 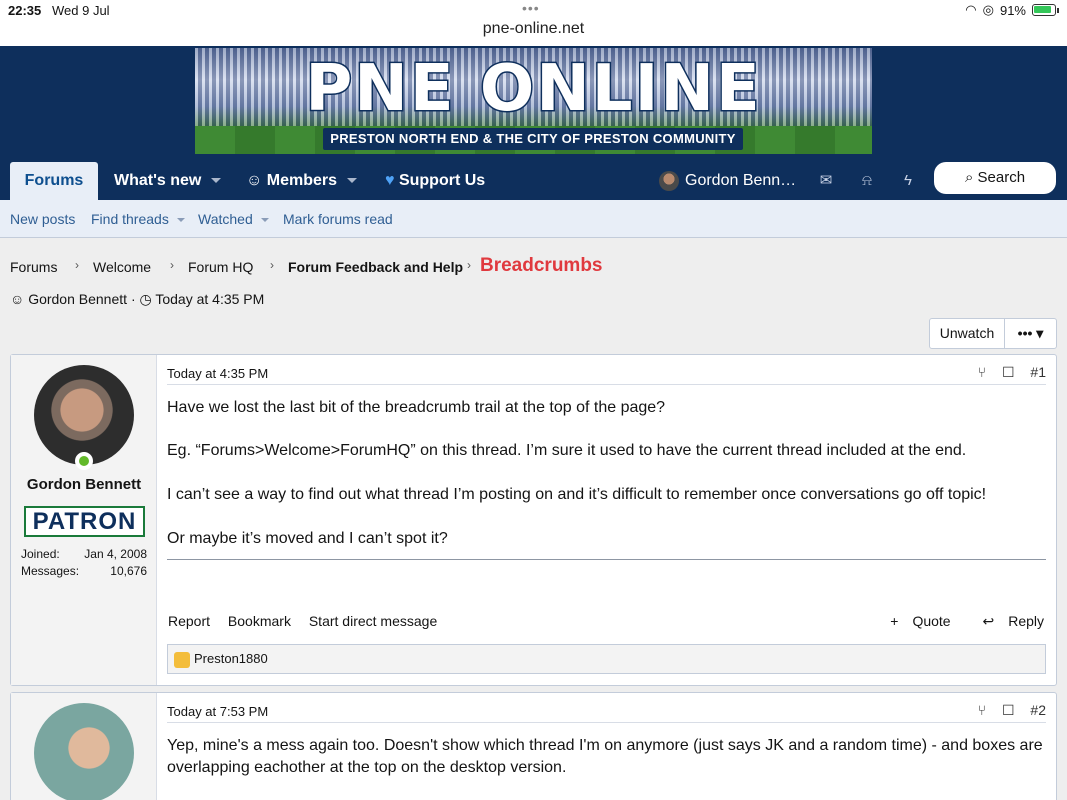 What do you see at coordinates (375, 267) in the screenshot?
I see `breadcrumb-feedback-help: Forum Feedback and Help` at bounding box center [375, 267].